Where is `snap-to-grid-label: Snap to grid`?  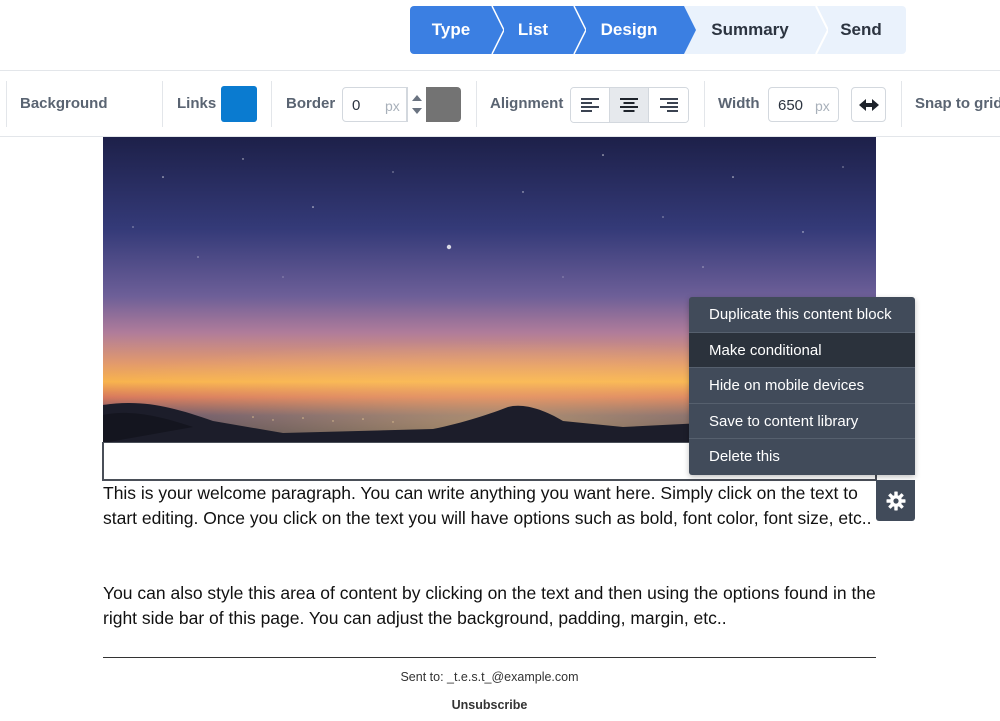 snap-to-grid-label: Snap to grid is located at coordinates (957, 103).